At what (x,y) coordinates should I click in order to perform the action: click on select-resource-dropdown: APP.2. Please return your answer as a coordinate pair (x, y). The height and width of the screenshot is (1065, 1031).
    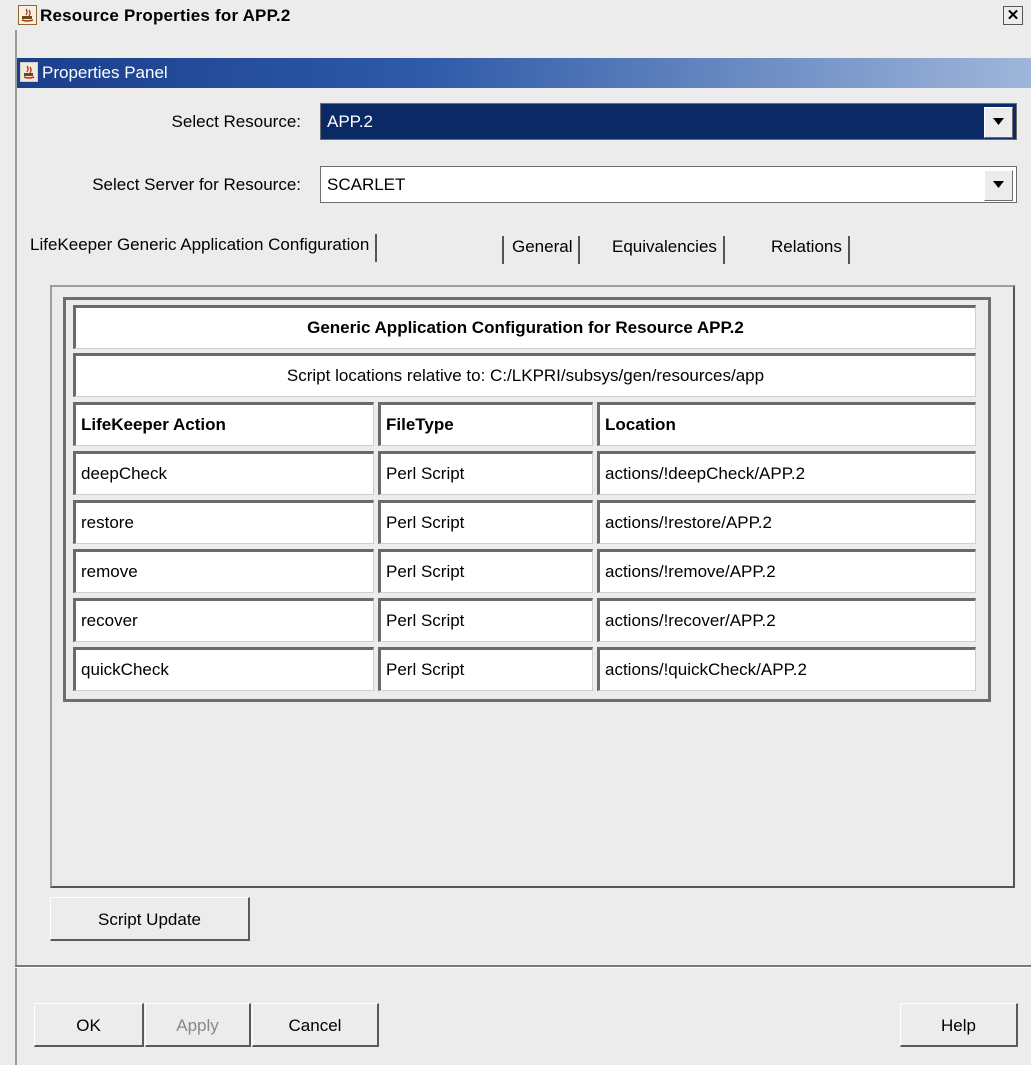
    Looking at the image, I should click on (668, 121).